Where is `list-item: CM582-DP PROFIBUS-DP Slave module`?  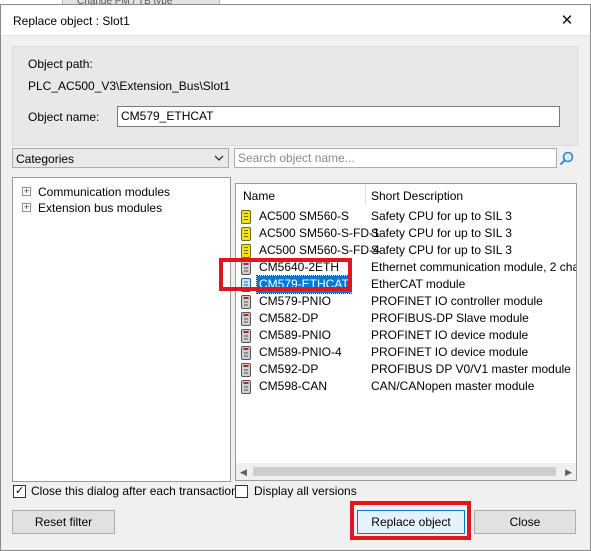
list-item: CM582-DP PROFIBUS-DP Slave module is located at coordinates (406, 318).